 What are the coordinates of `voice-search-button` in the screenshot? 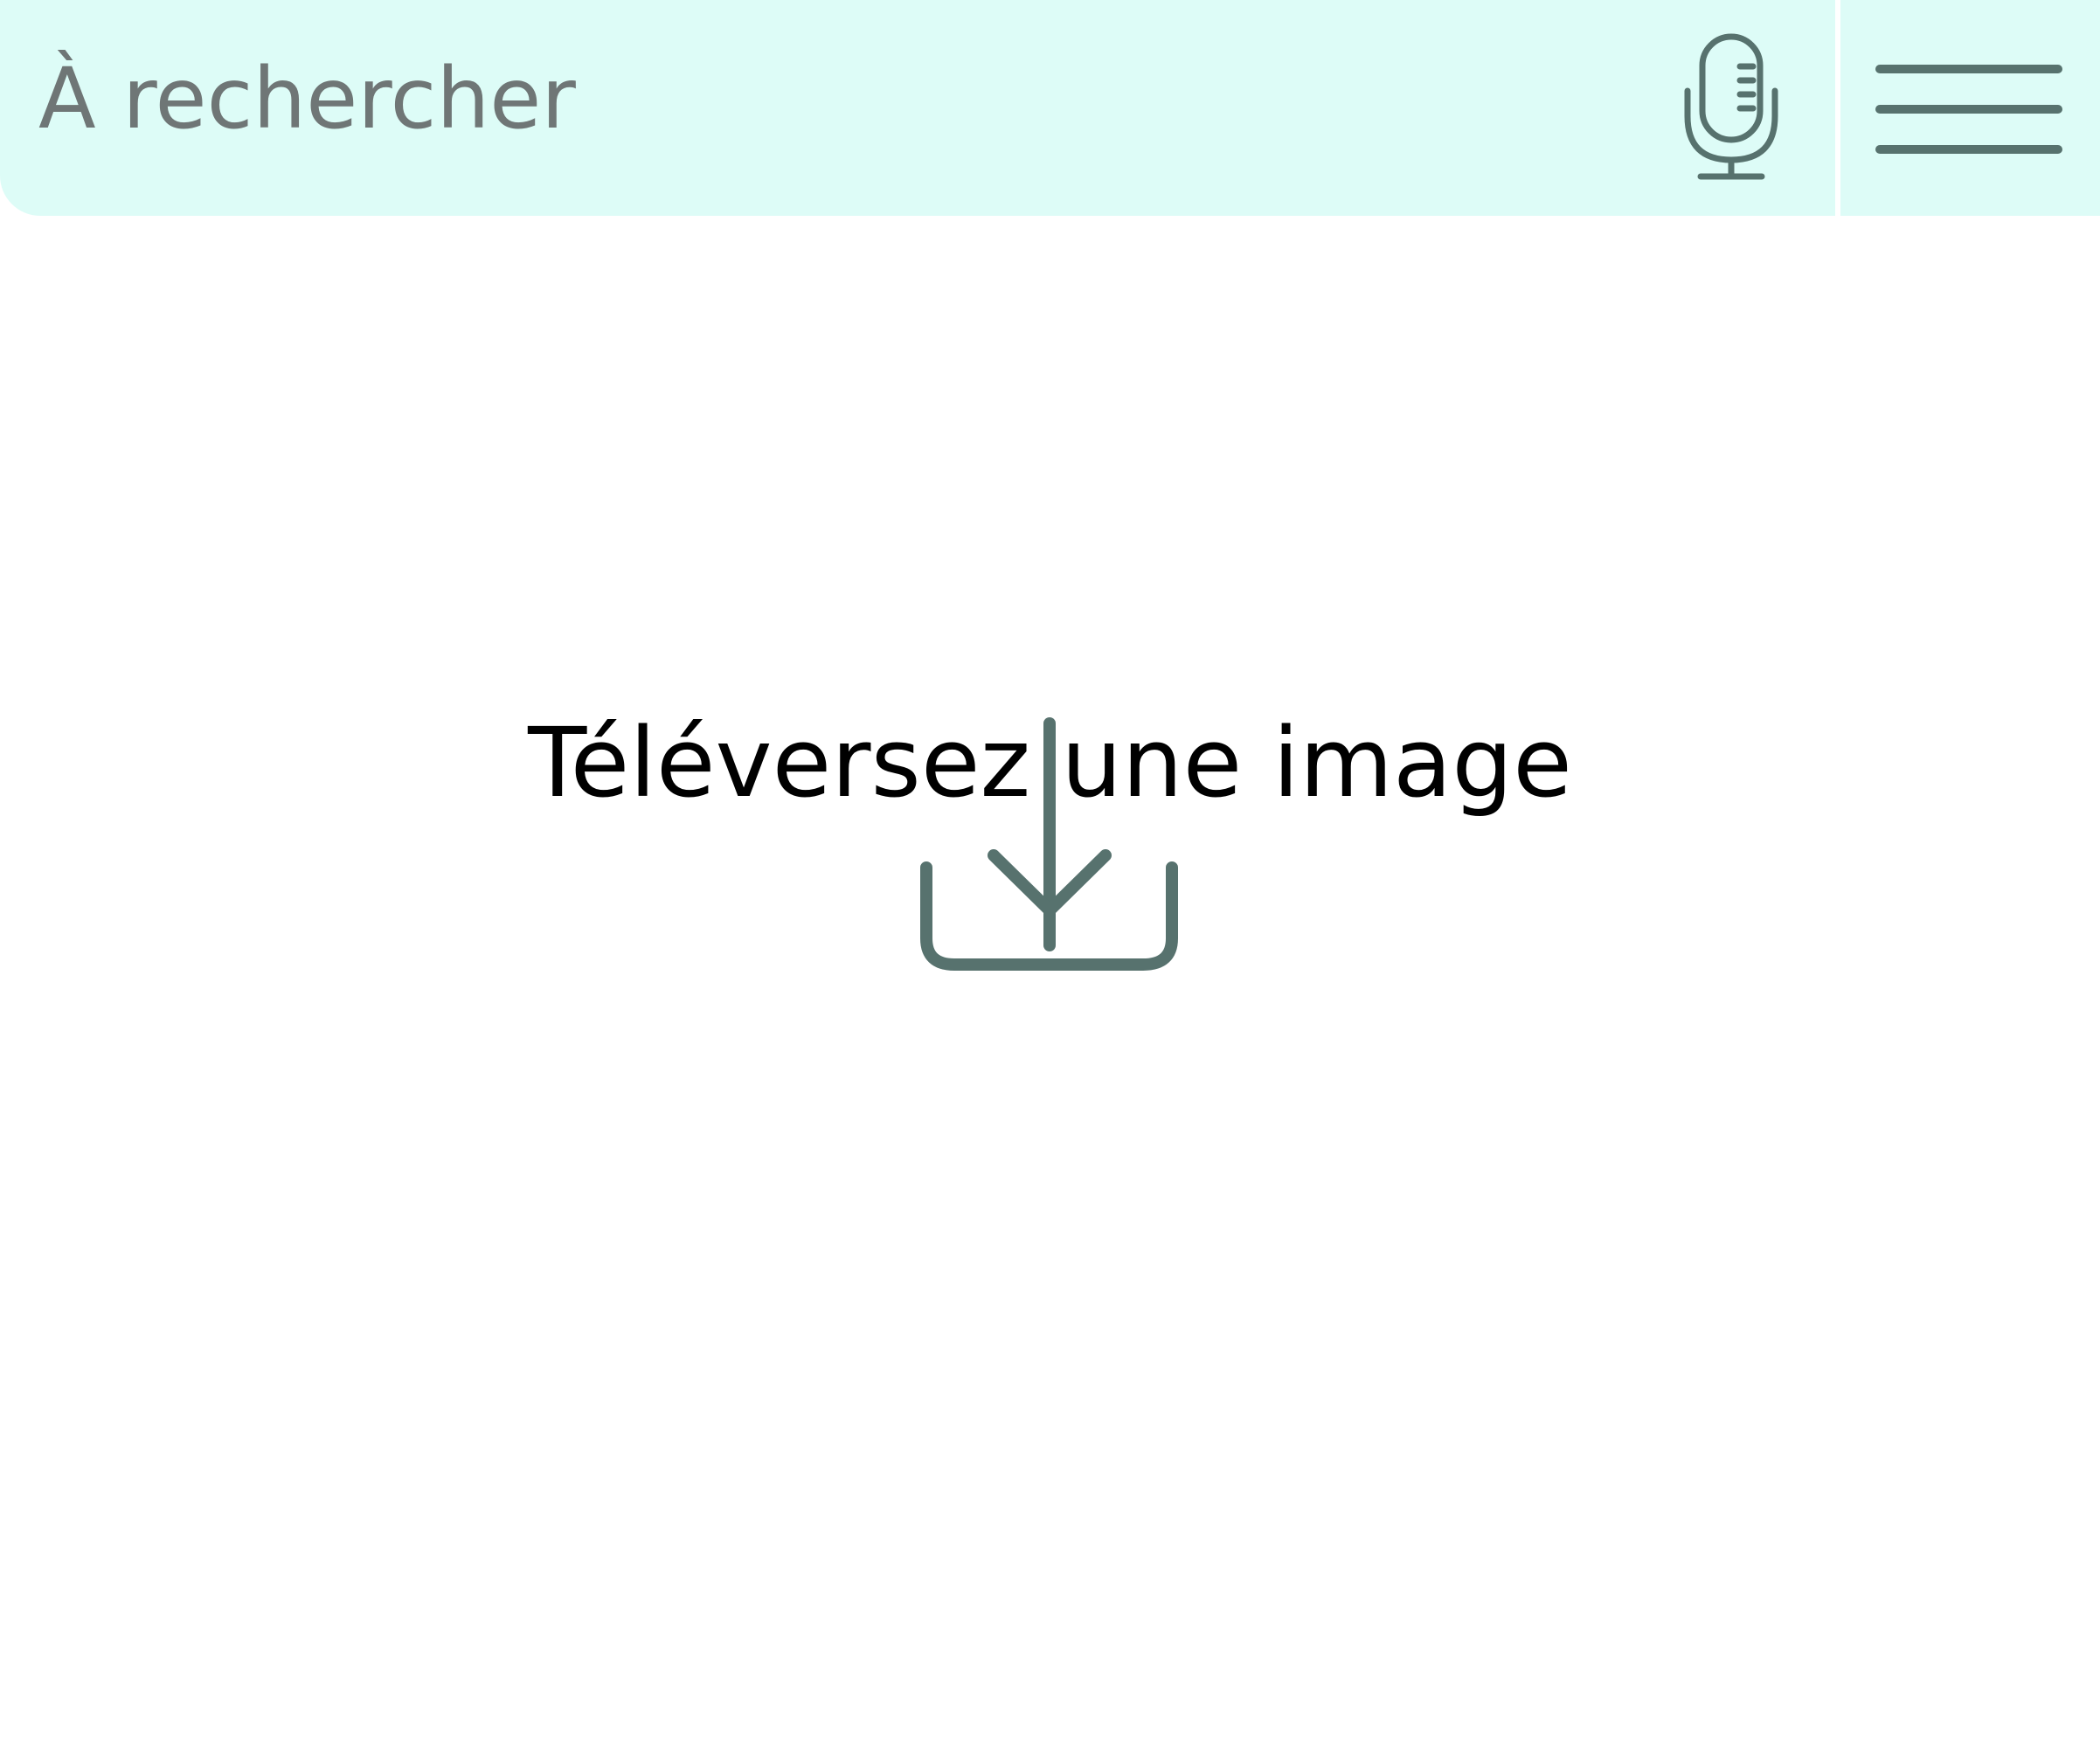 It's located at (1731, 108).